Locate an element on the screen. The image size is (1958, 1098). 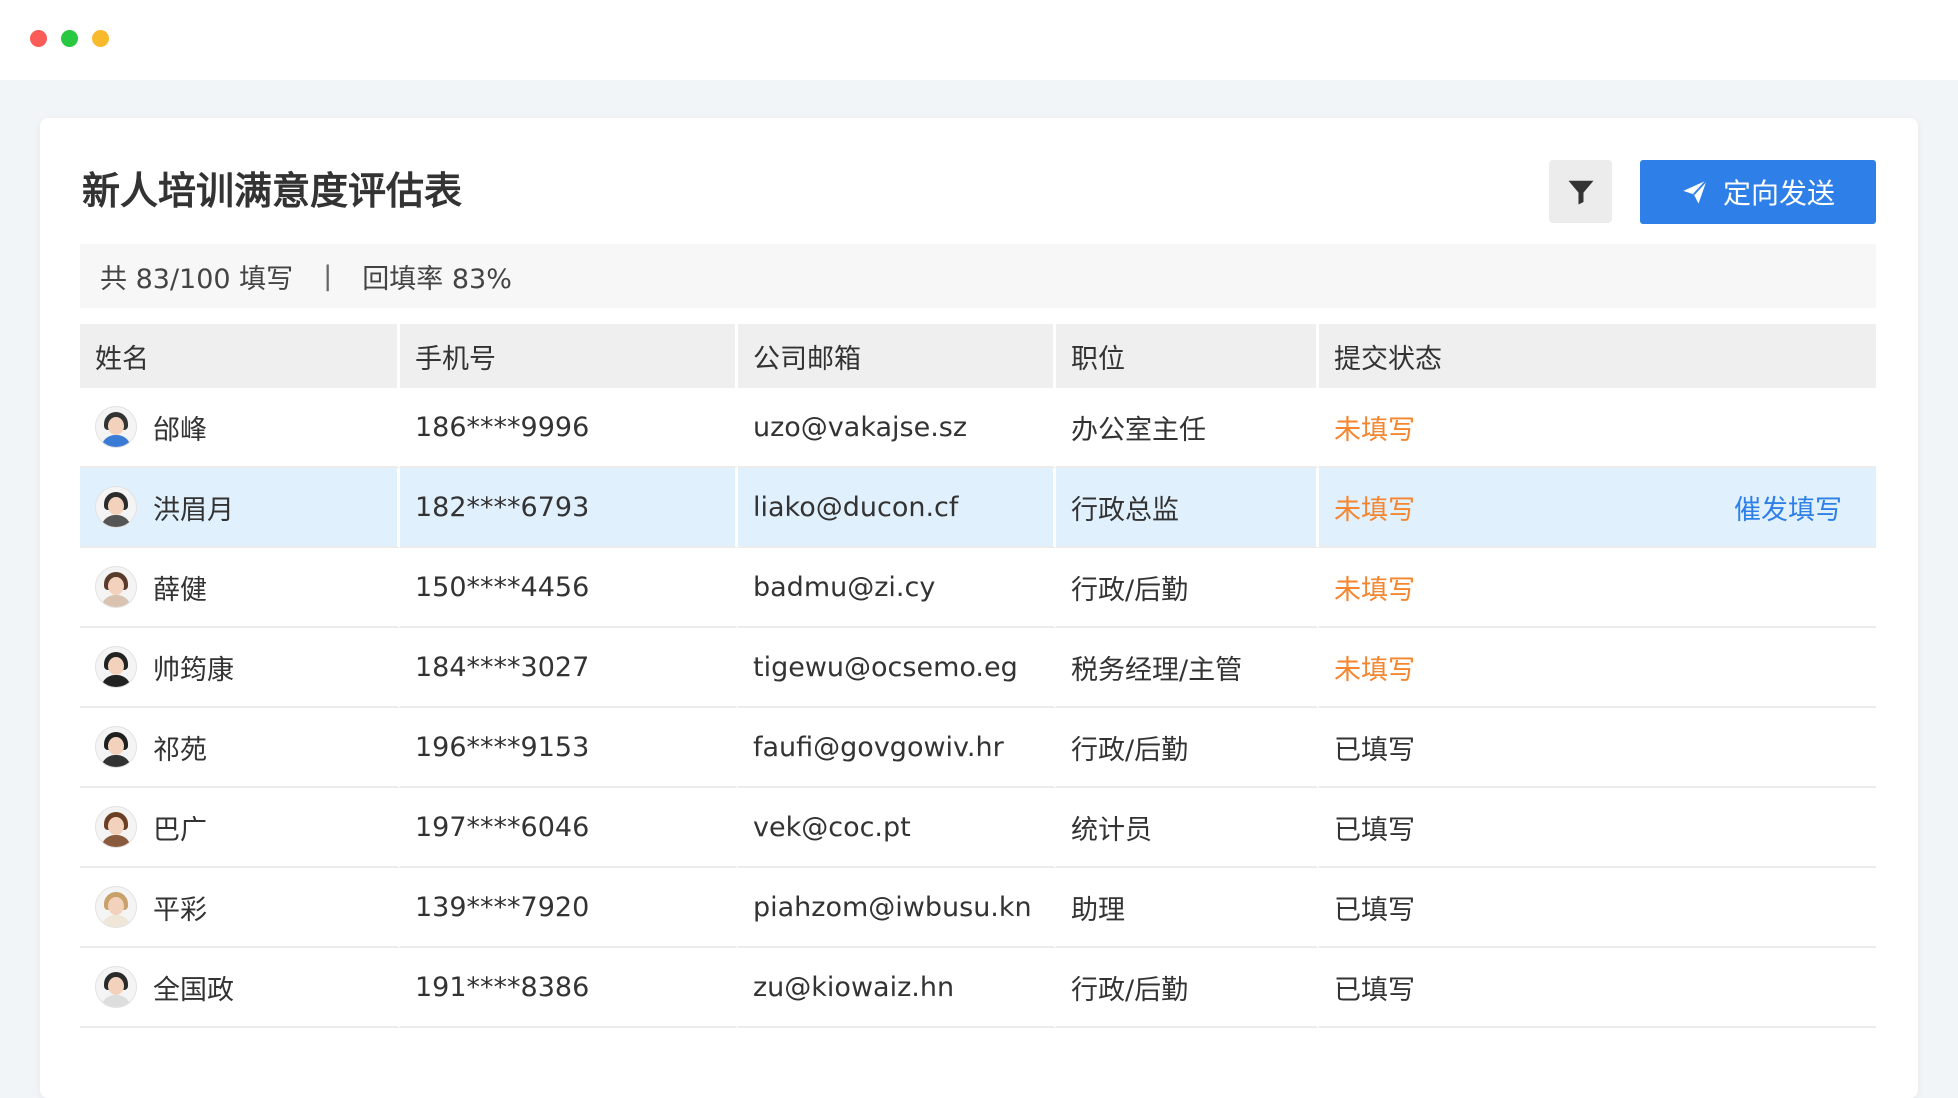
table-row: 全国政 191****8386 zu@kiowaiz.hn 行政/后勤 已填写 is located at coordinates (978, 988).